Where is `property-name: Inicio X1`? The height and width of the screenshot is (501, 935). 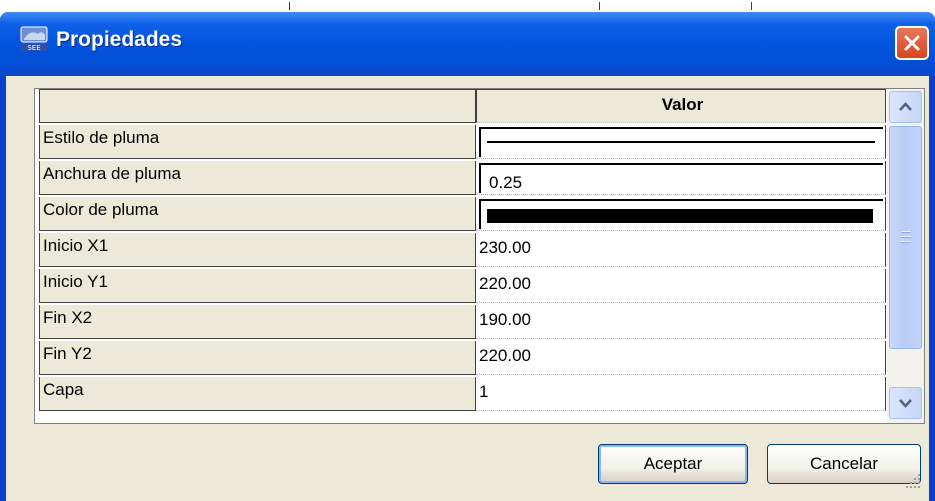 property-name: Inicio X1 is located at coordinates (257, 250).